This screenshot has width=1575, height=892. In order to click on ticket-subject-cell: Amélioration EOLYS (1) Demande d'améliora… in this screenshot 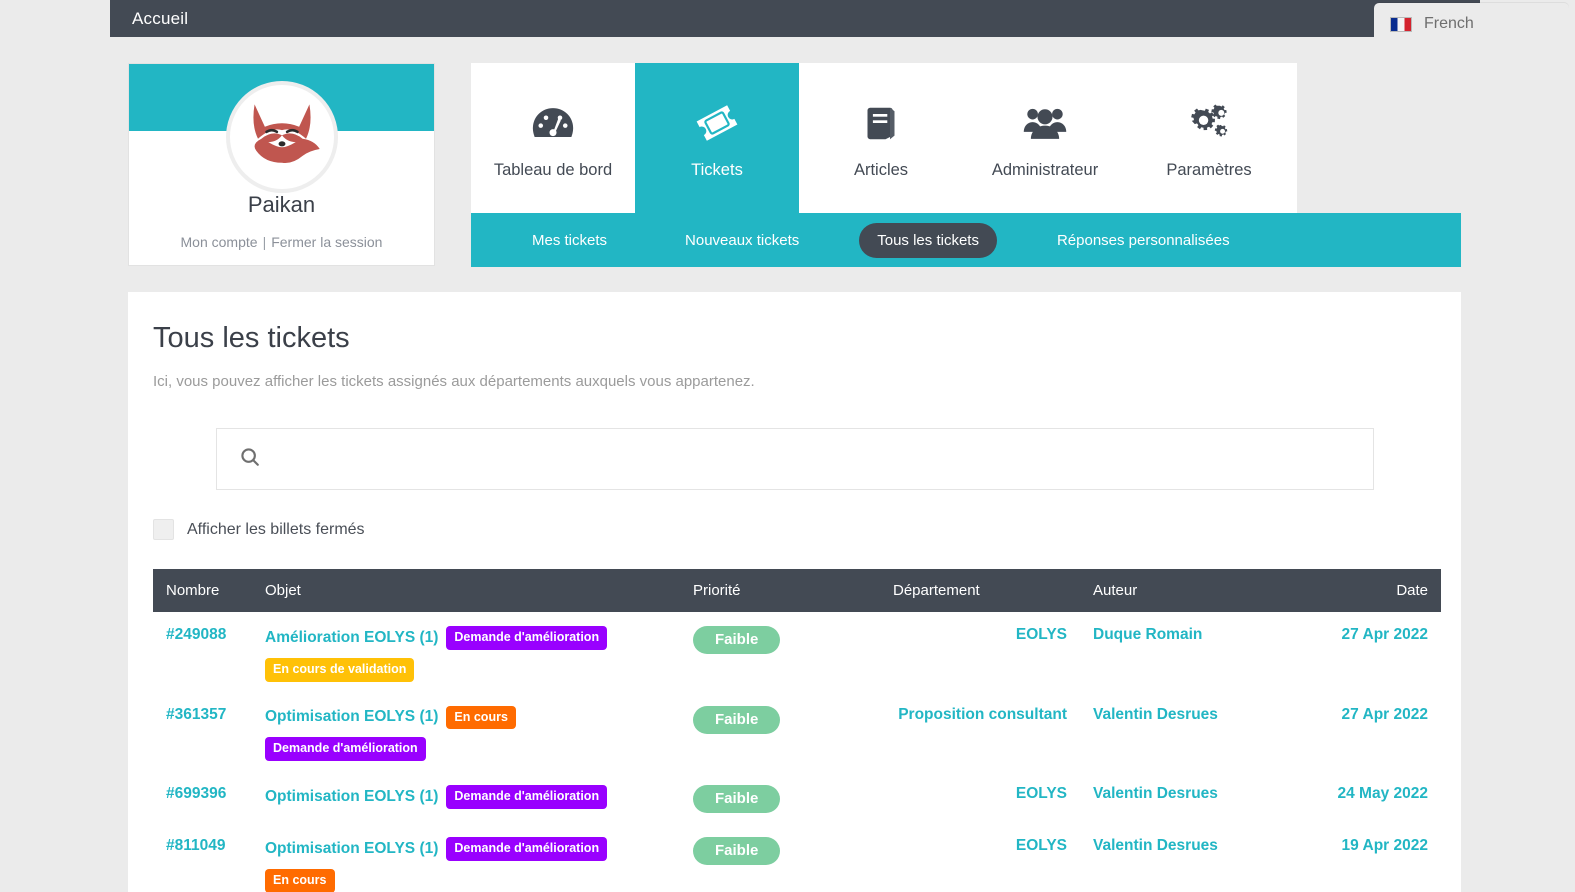, I will do `click(479, 652)`.